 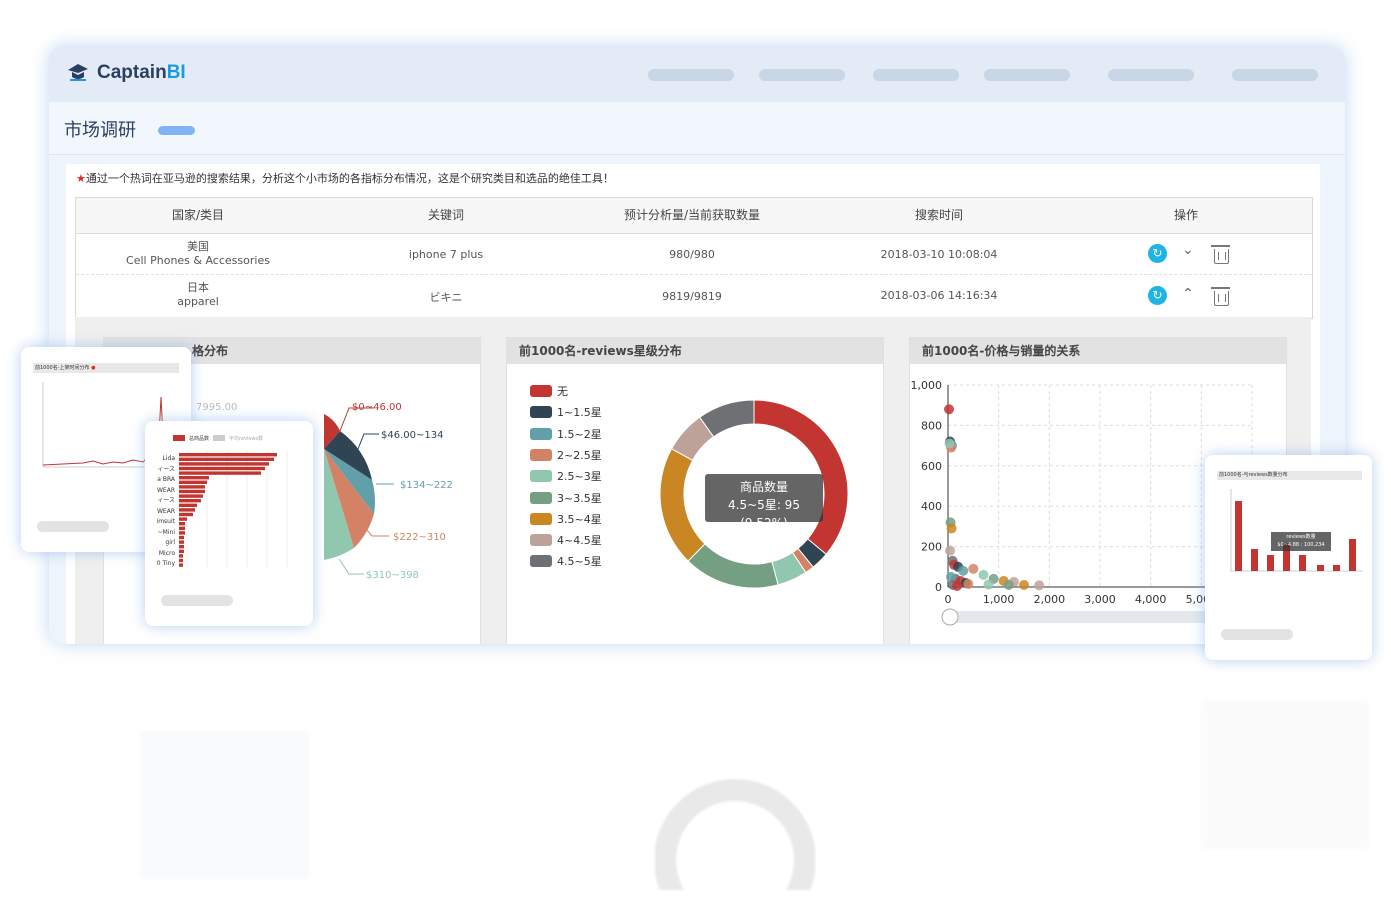 I want to click on slider-handle, so click(x=950, y=617).